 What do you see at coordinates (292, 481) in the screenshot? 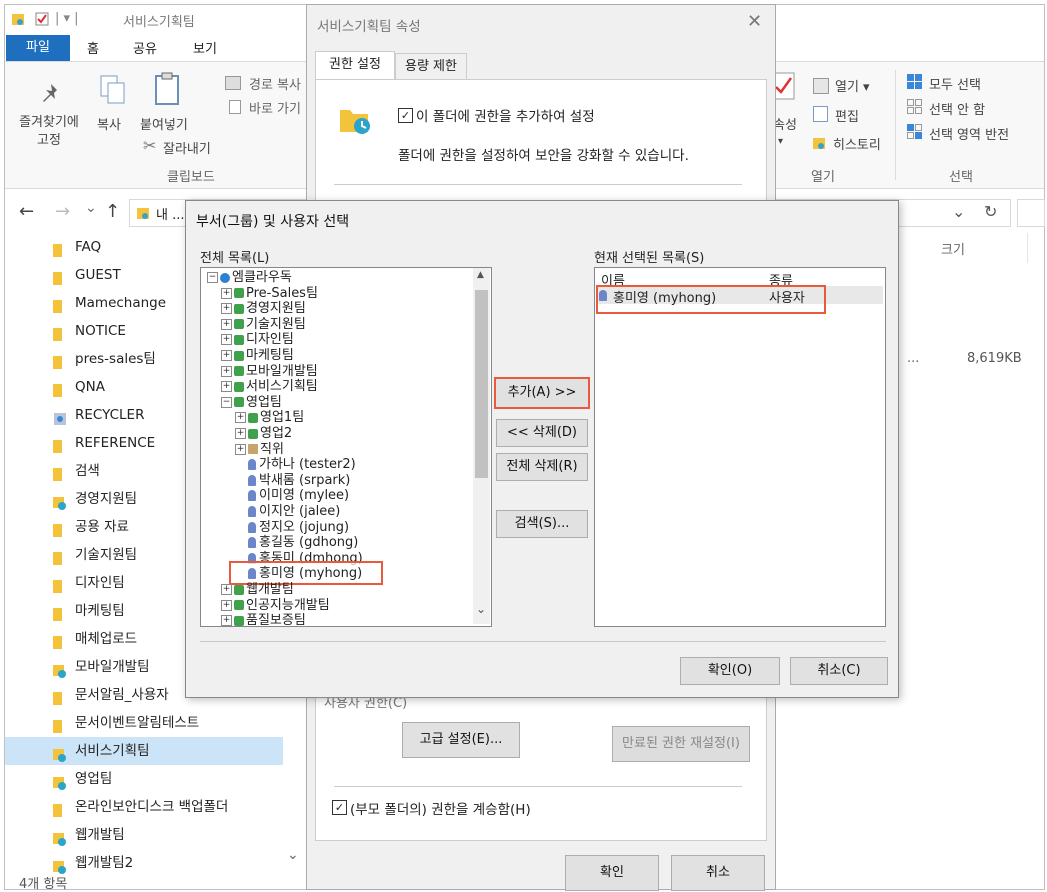
I see `tree-item: 박새롬 (srpark)` at bounding box center [292, 481].